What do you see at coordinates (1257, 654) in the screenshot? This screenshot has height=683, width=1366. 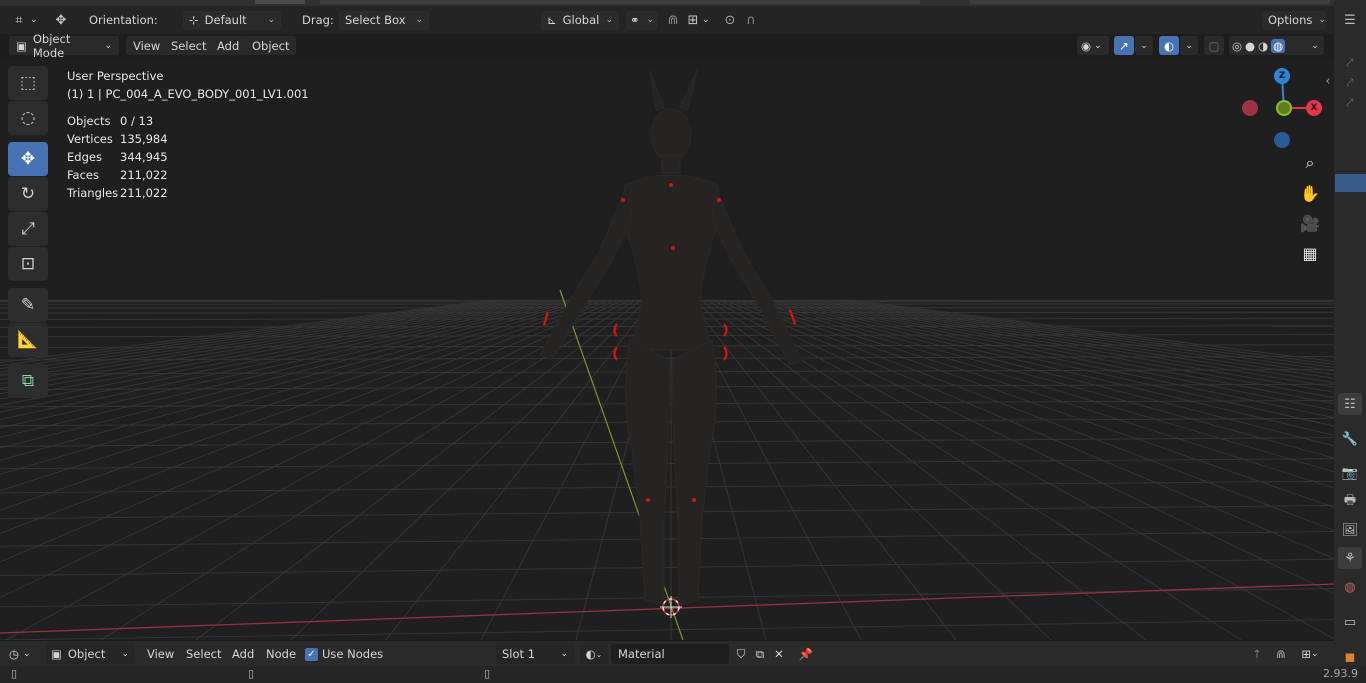 I see `parent-node-tree-icon: ↑` at bounding box center [1257, 654].